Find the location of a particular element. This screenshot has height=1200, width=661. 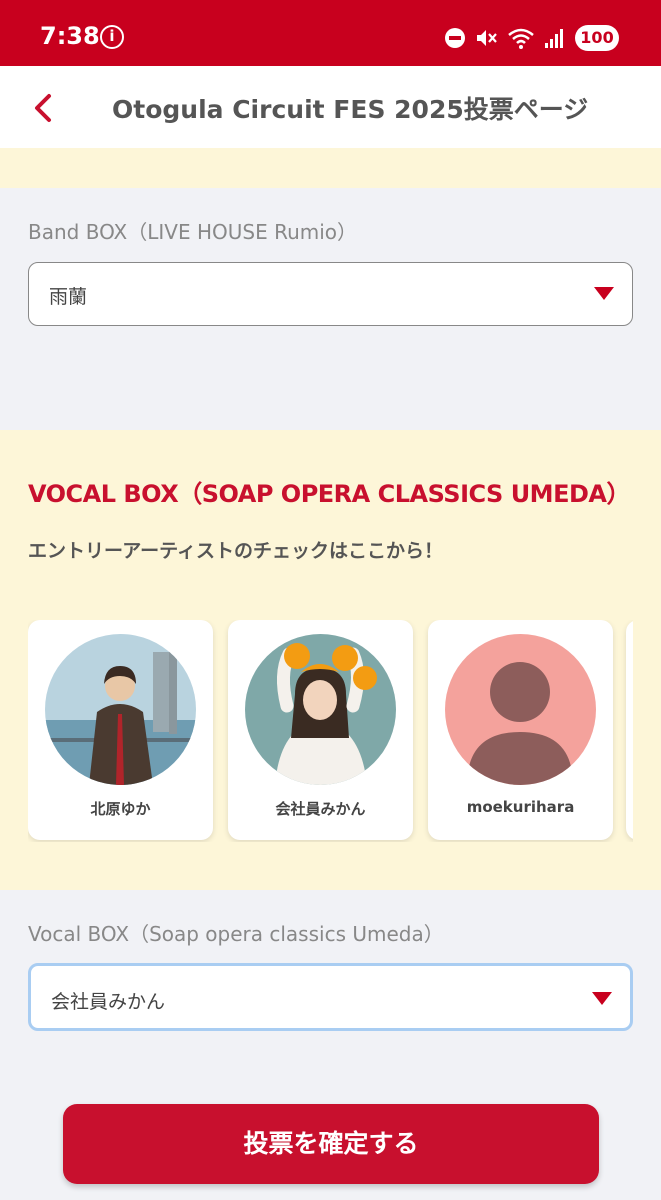

dnd-icon is located at coordinates (455, 38).